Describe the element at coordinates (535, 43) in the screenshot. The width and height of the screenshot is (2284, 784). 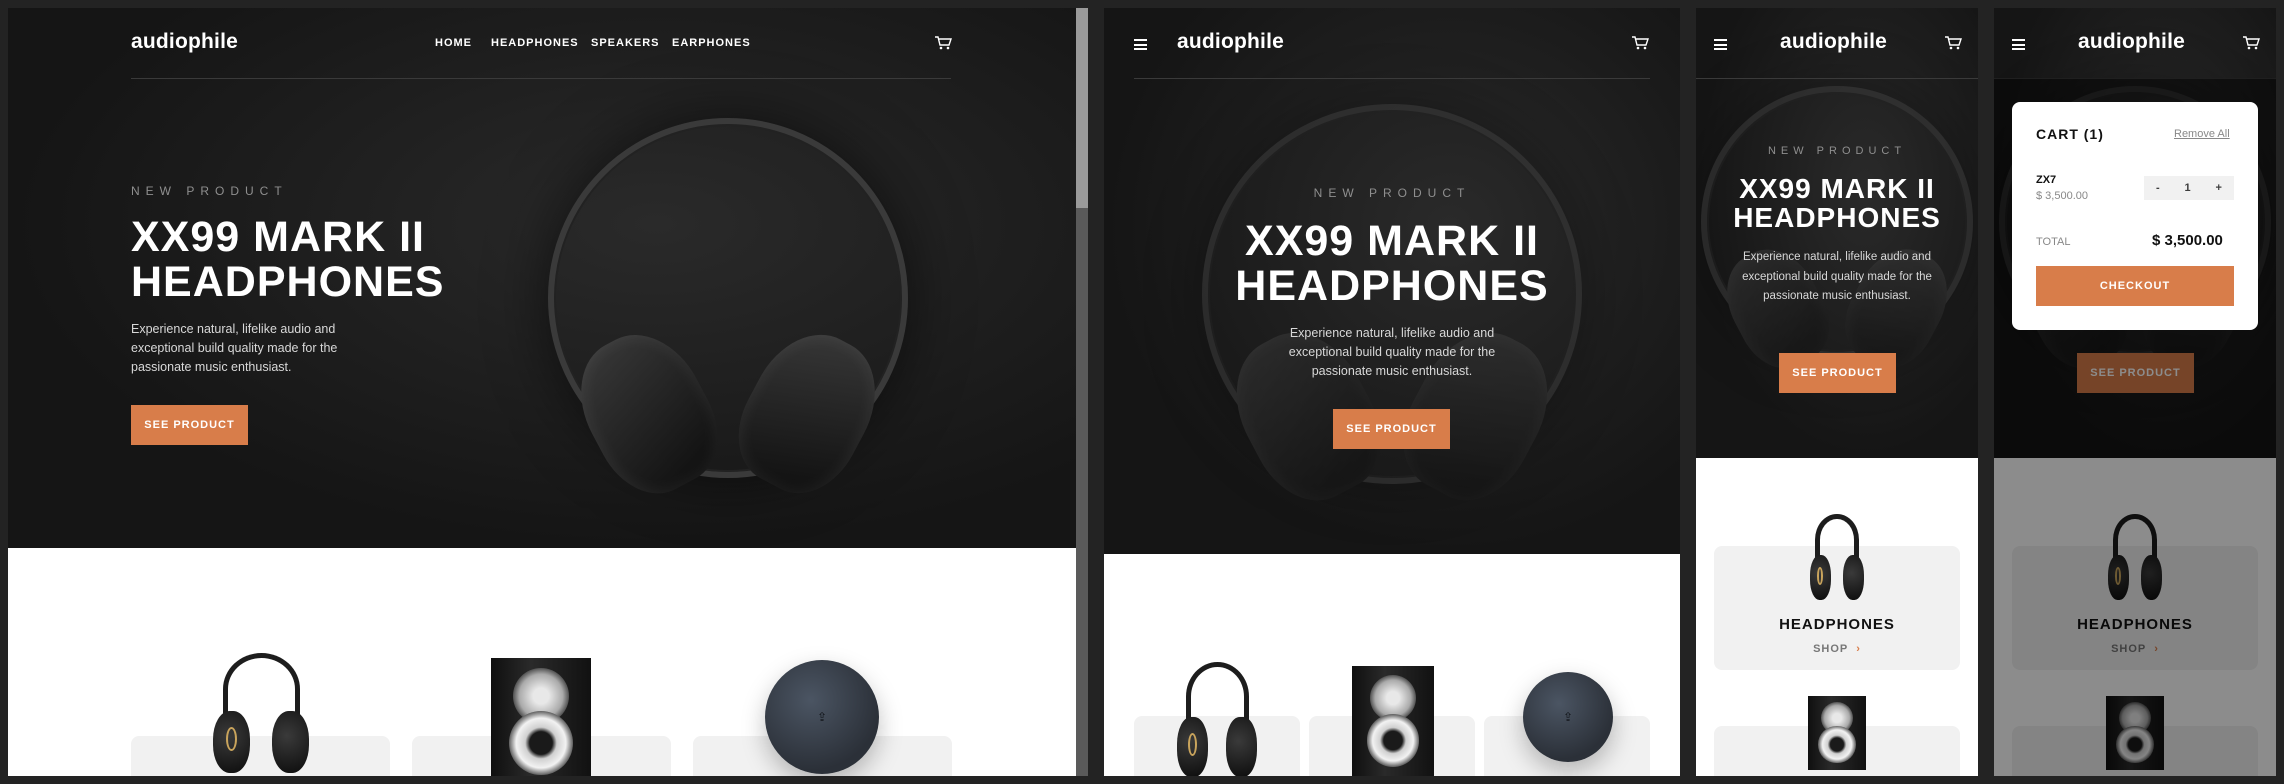
I see `nav-headphones: HEADPHONES` at that location.